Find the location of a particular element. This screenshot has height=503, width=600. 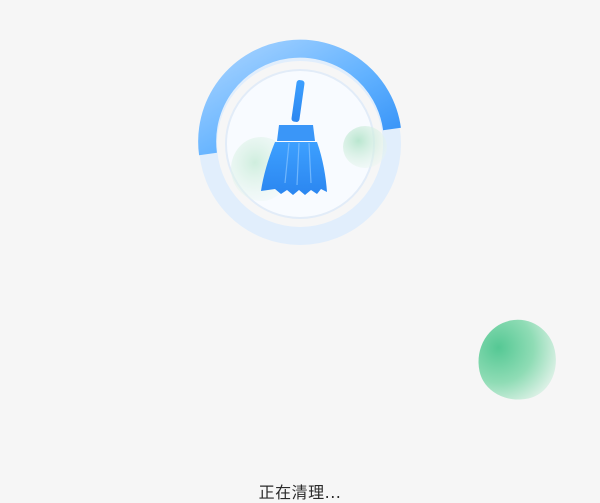

progress-ring-graphic is located at coordinates (299, 142).